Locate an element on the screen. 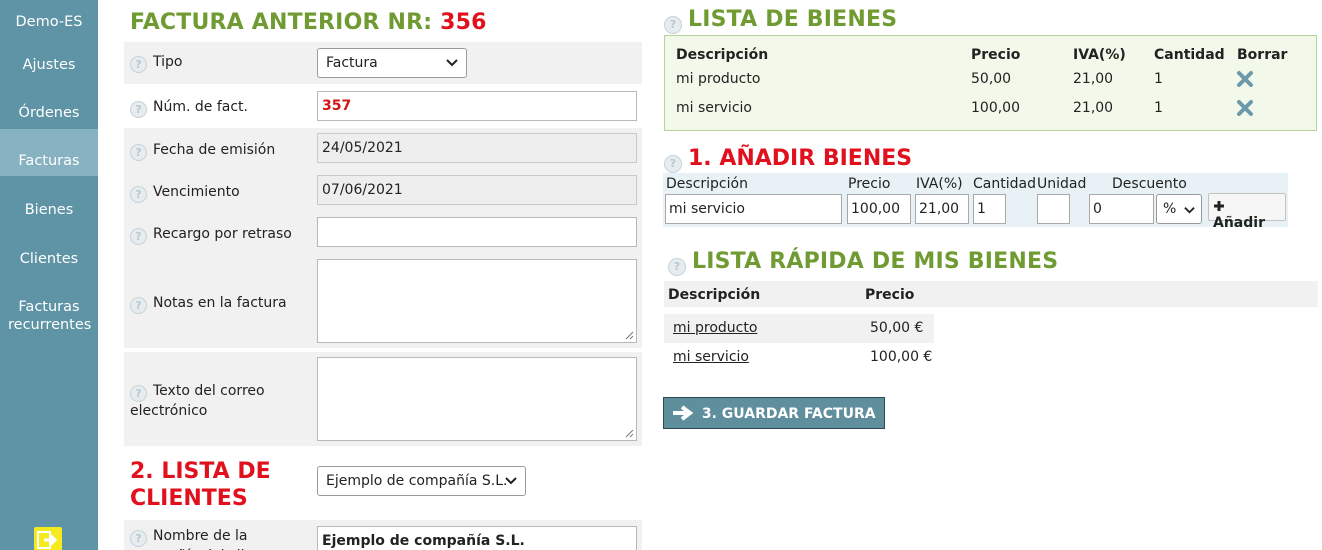 Image resolution: width=1322 pixels, height=550 pixels. add-discount-input: 0 is located at coordinates (1121, 209).